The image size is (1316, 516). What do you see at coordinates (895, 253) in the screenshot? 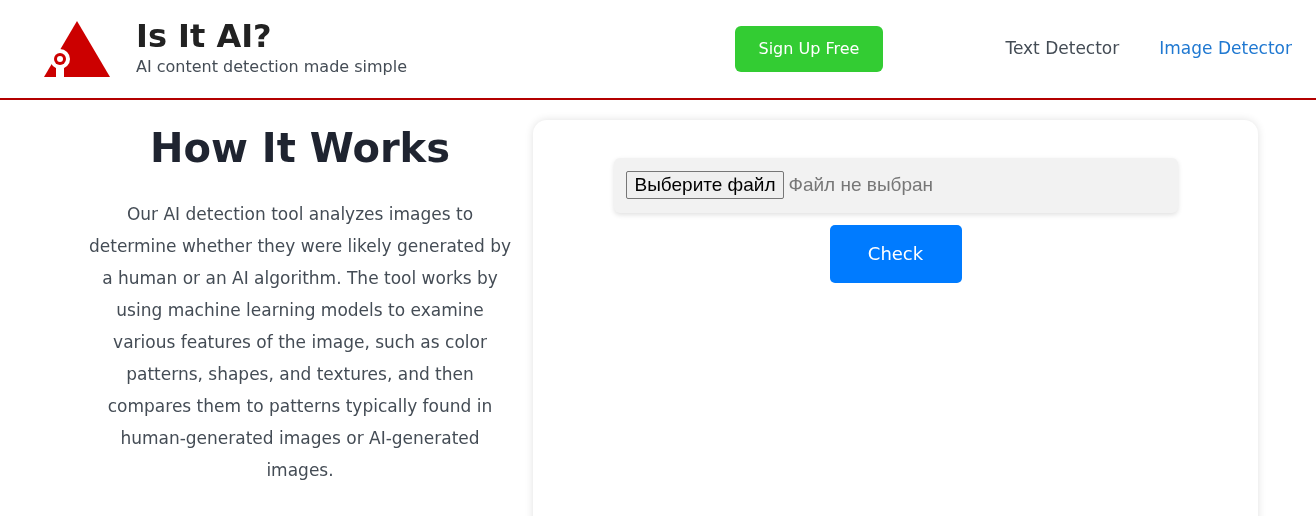
I see `check-button: Check` at bounding box center [895, 253].